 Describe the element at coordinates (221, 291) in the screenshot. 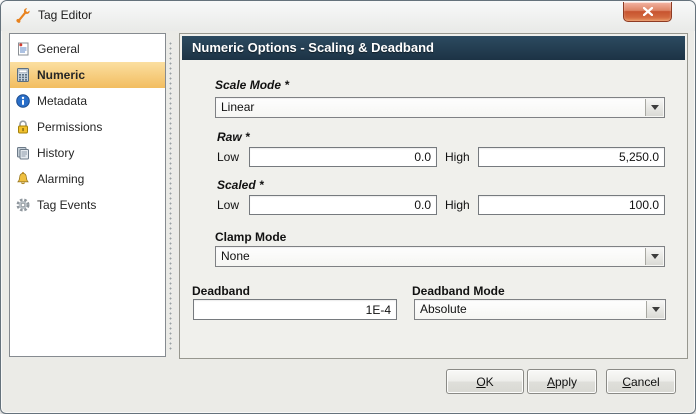

I see `deadband-label: Deadband` at that location.